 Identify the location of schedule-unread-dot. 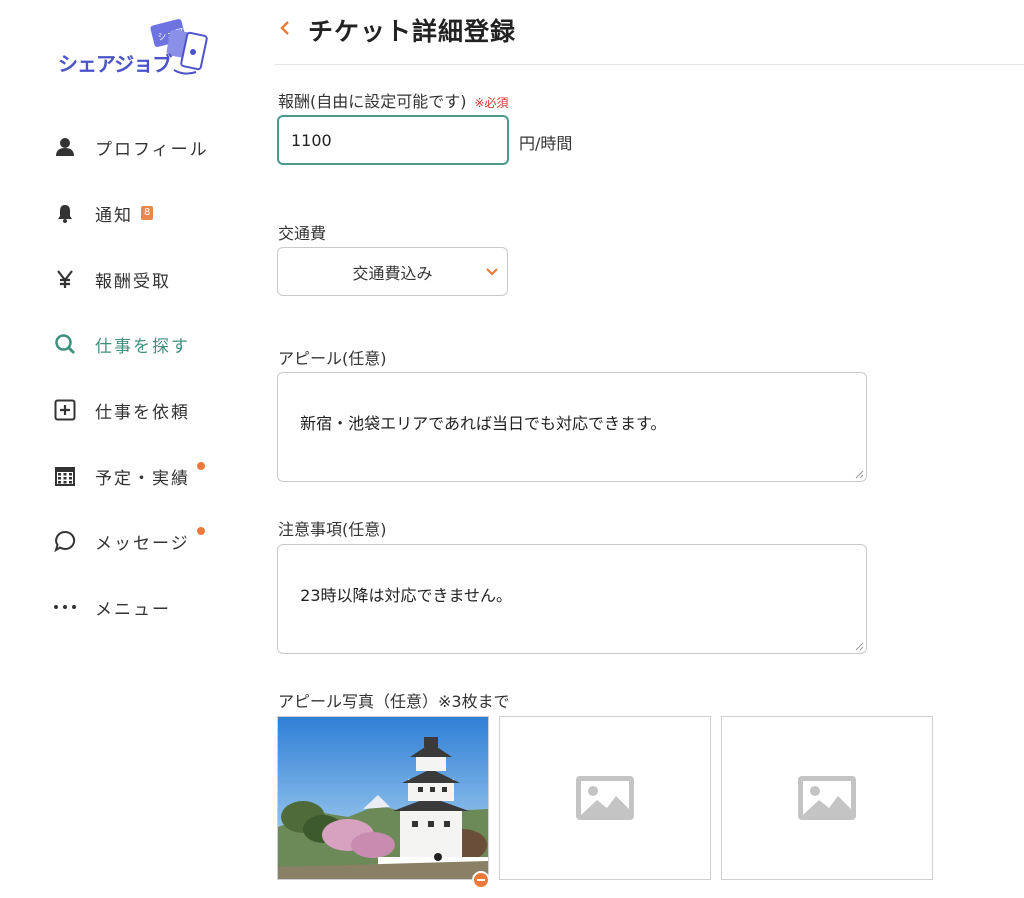
(201, 466).